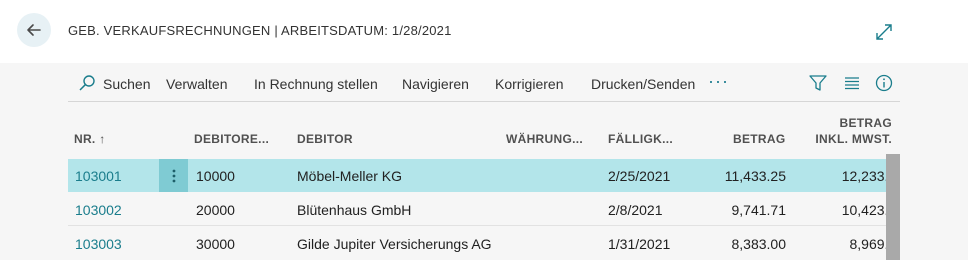  What do you see at coordinates (98, 210) in the screenshot?
I see `invoice-no-link: 103002` at bounding box center [98, 210].